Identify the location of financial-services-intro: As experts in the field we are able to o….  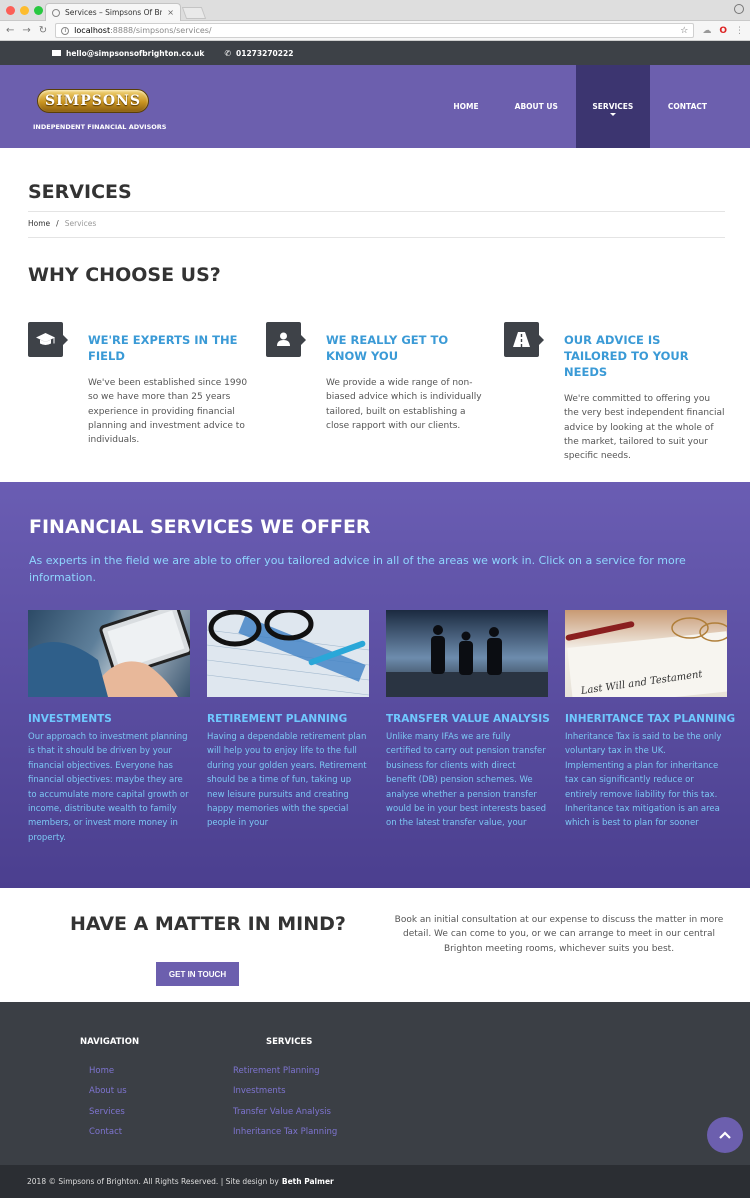
(357, 569).